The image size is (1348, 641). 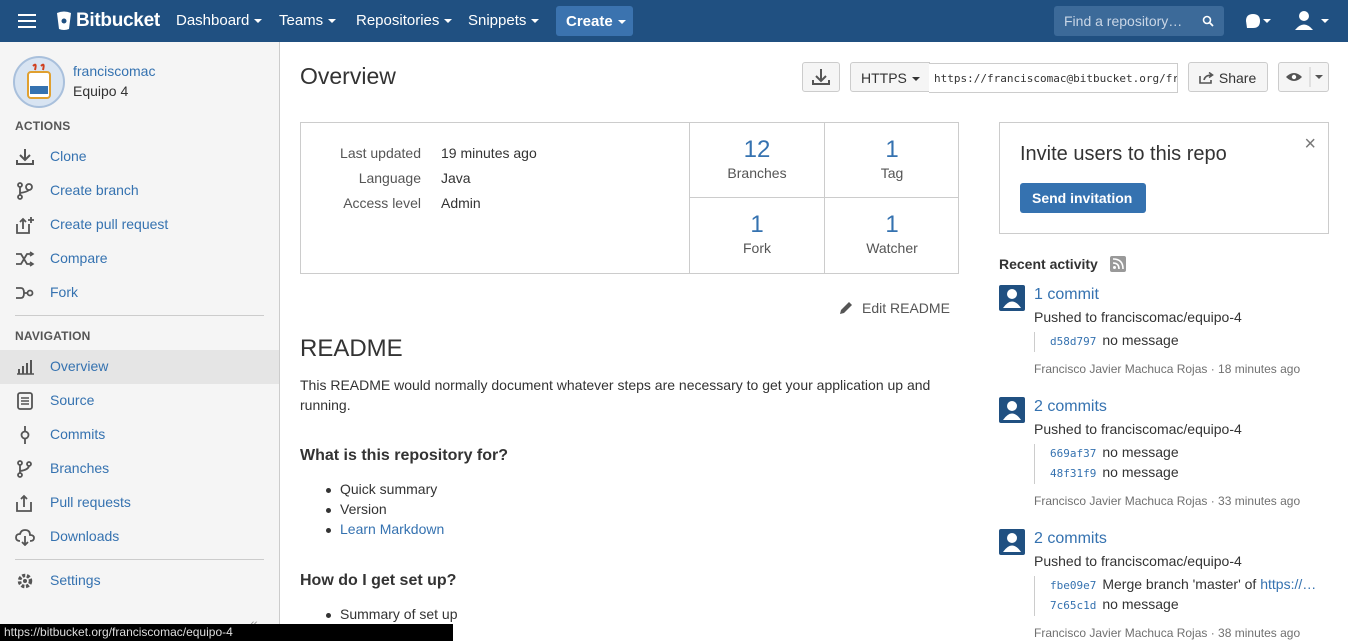 I want to click on commit-hash-link: 48f31f9, so click(x=1073, y=473).